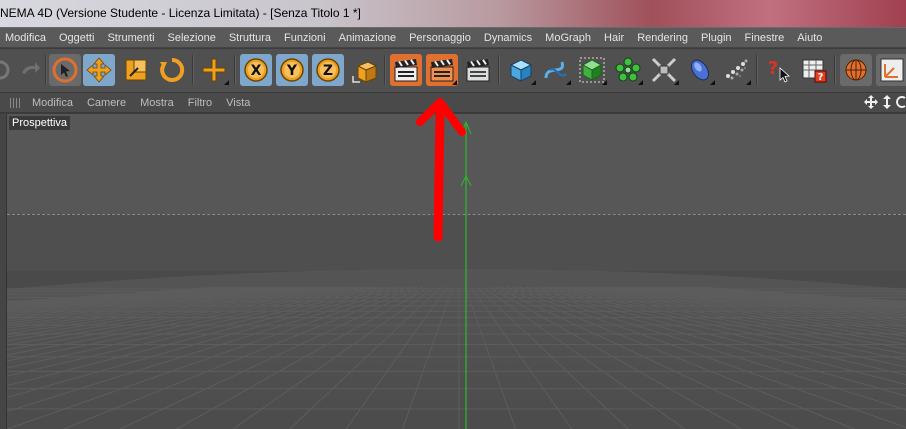  I want to click on coordinate-system-icon, so click(365, 72).